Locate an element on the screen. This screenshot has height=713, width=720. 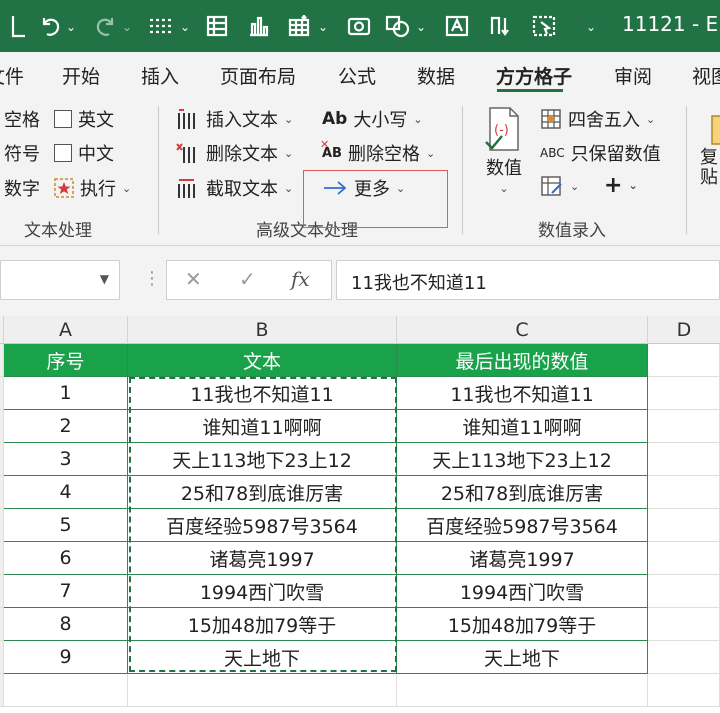
tab-fangfang-gezi: 方方格子 is located at coordinates (534, 75).